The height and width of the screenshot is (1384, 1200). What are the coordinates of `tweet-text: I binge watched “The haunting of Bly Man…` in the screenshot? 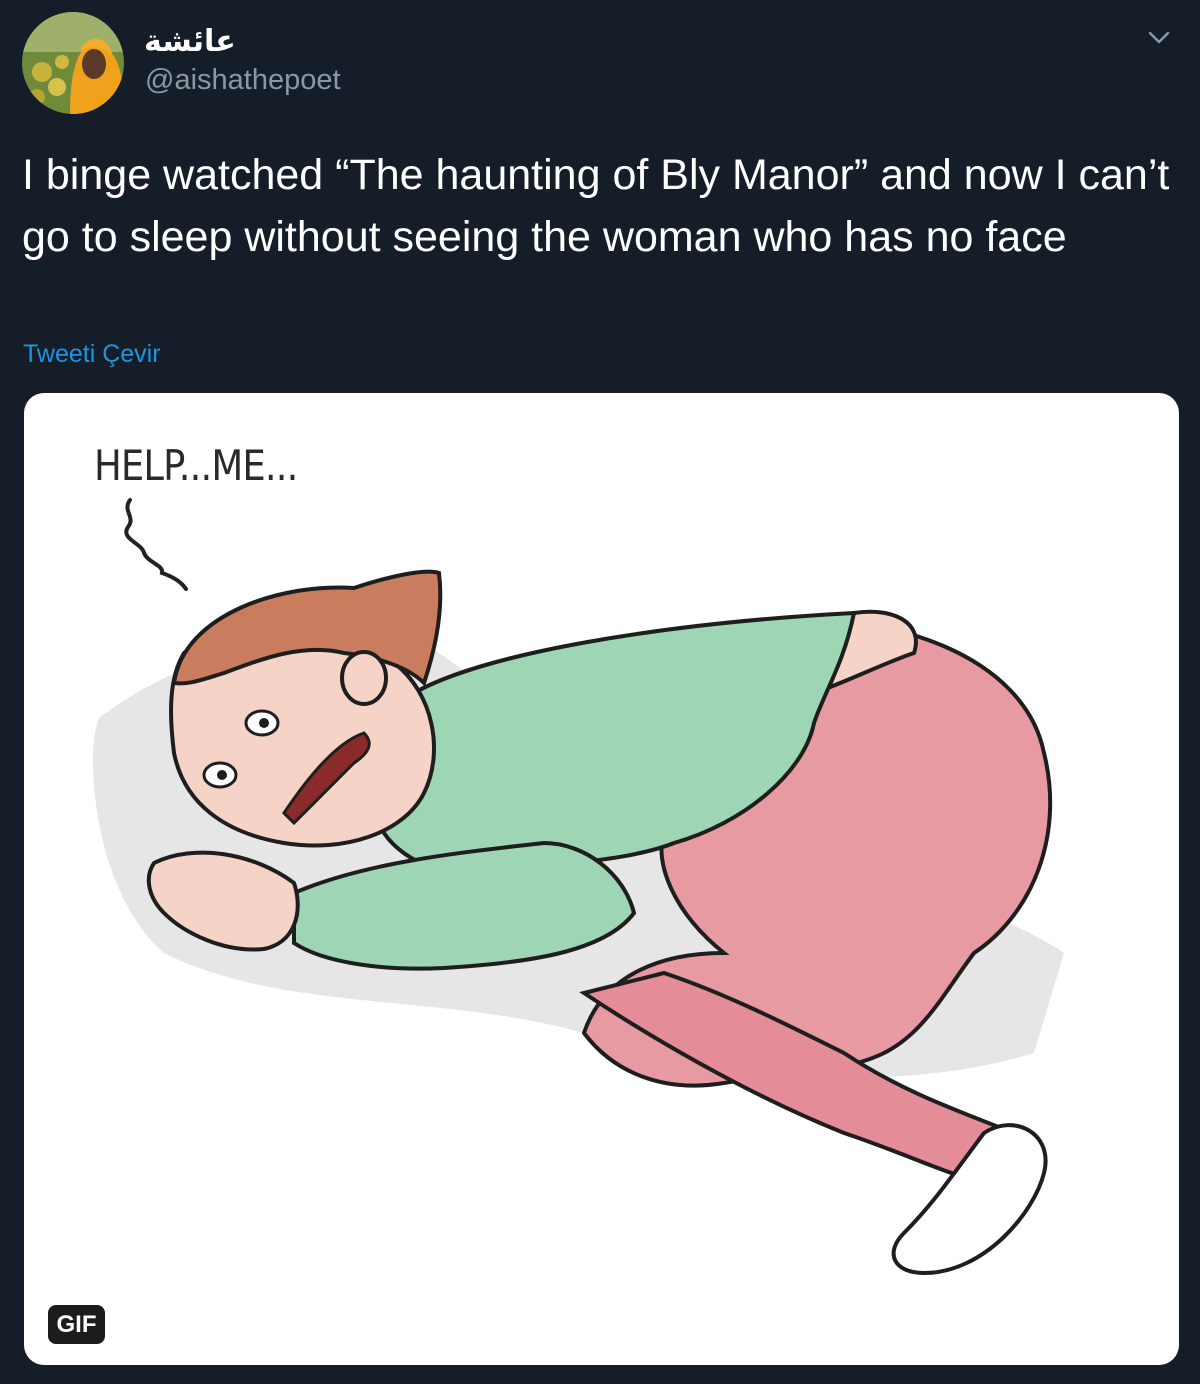 It's located at (596, 206).